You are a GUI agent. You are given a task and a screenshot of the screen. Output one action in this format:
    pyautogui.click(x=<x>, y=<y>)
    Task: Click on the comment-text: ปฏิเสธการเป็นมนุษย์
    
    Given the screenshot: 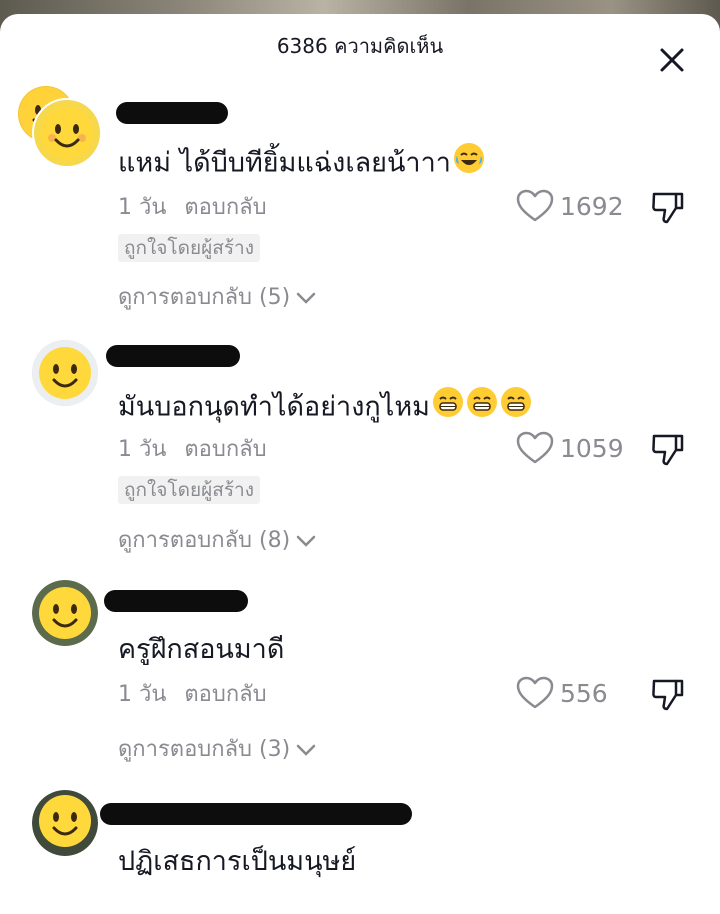 What is the action you would take?
    pyautogui.click(x=237, y=861)
    